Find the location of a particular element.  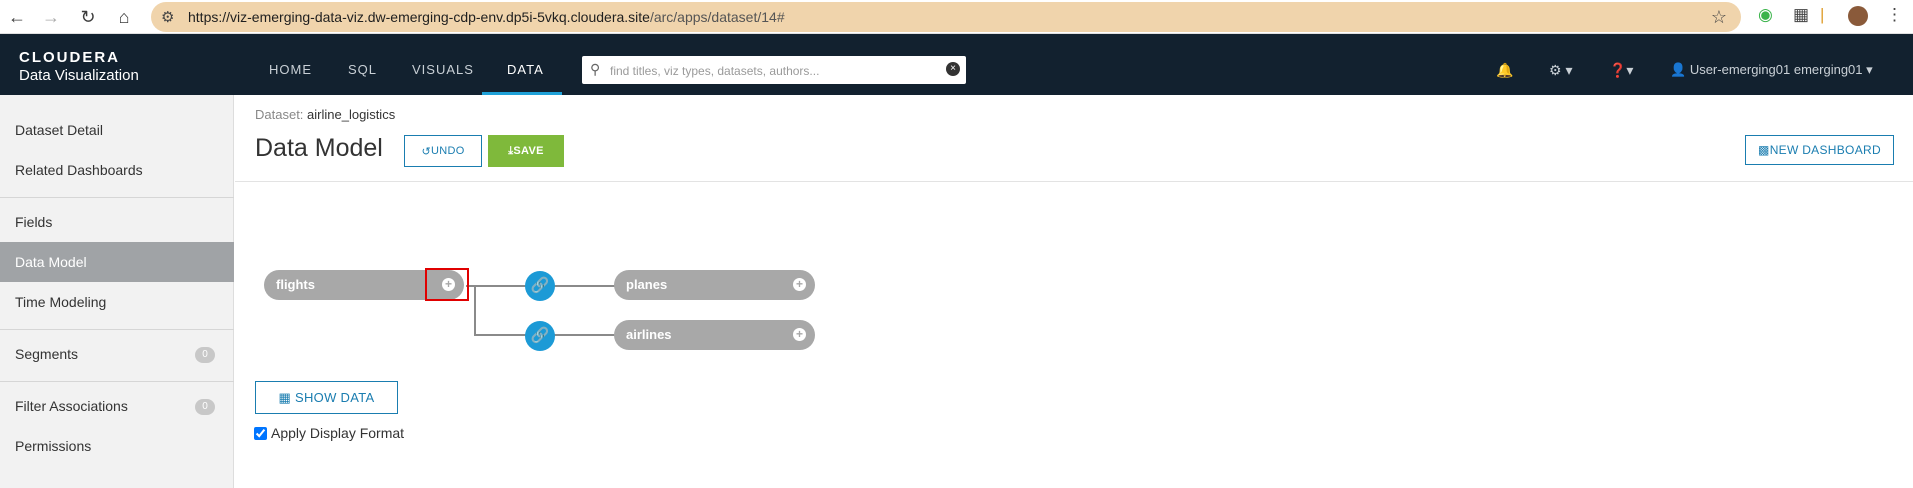

menu-dots-icon: ⋮ is located at coordinates (1894, 15).